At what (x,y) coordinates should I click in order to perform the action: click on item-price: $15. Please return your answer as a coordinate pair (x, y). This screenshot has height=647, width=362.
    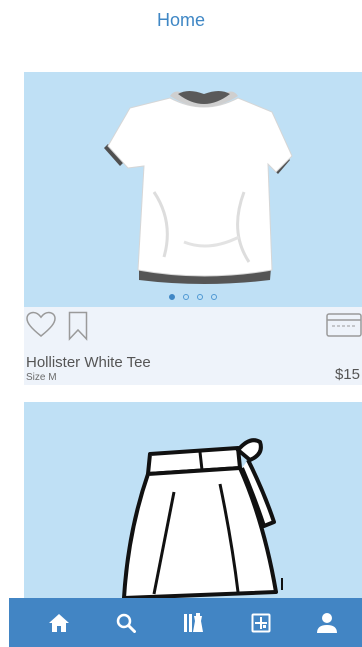
    Looking at the image, I should click on (347, 374).